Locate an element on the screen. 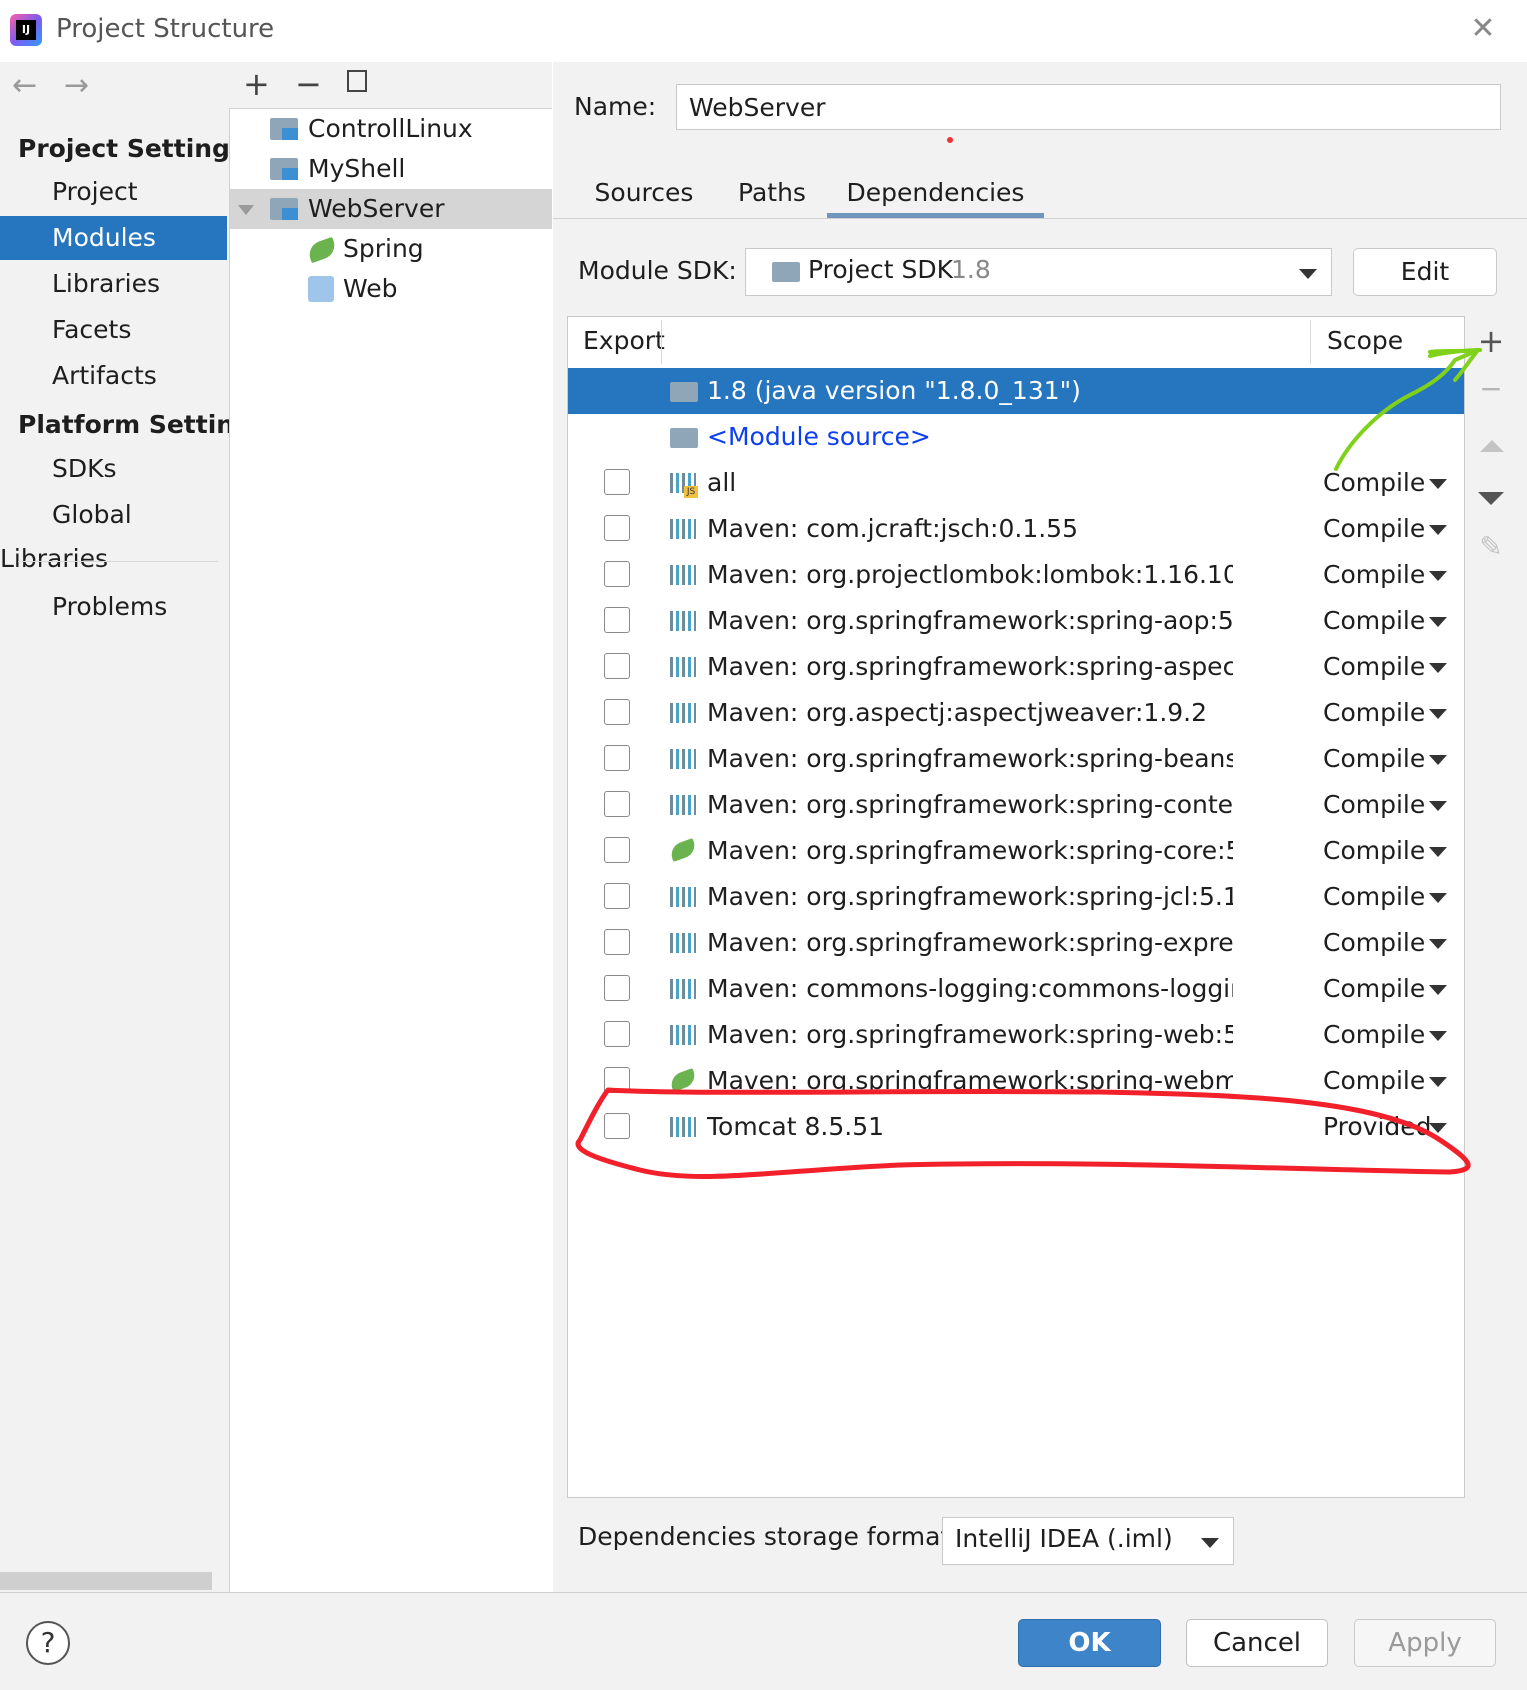  sidebar-scrollbar is located at coordinates (106, 1581).